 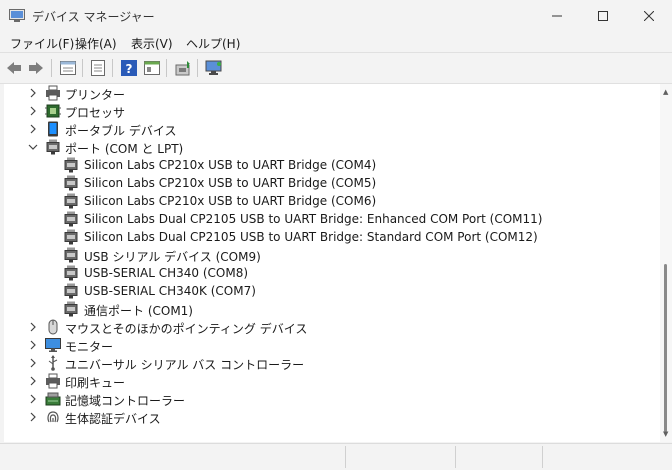 I want to click on node-label: USB シリアル デバイス (COM9), so click(x=172, y=257).